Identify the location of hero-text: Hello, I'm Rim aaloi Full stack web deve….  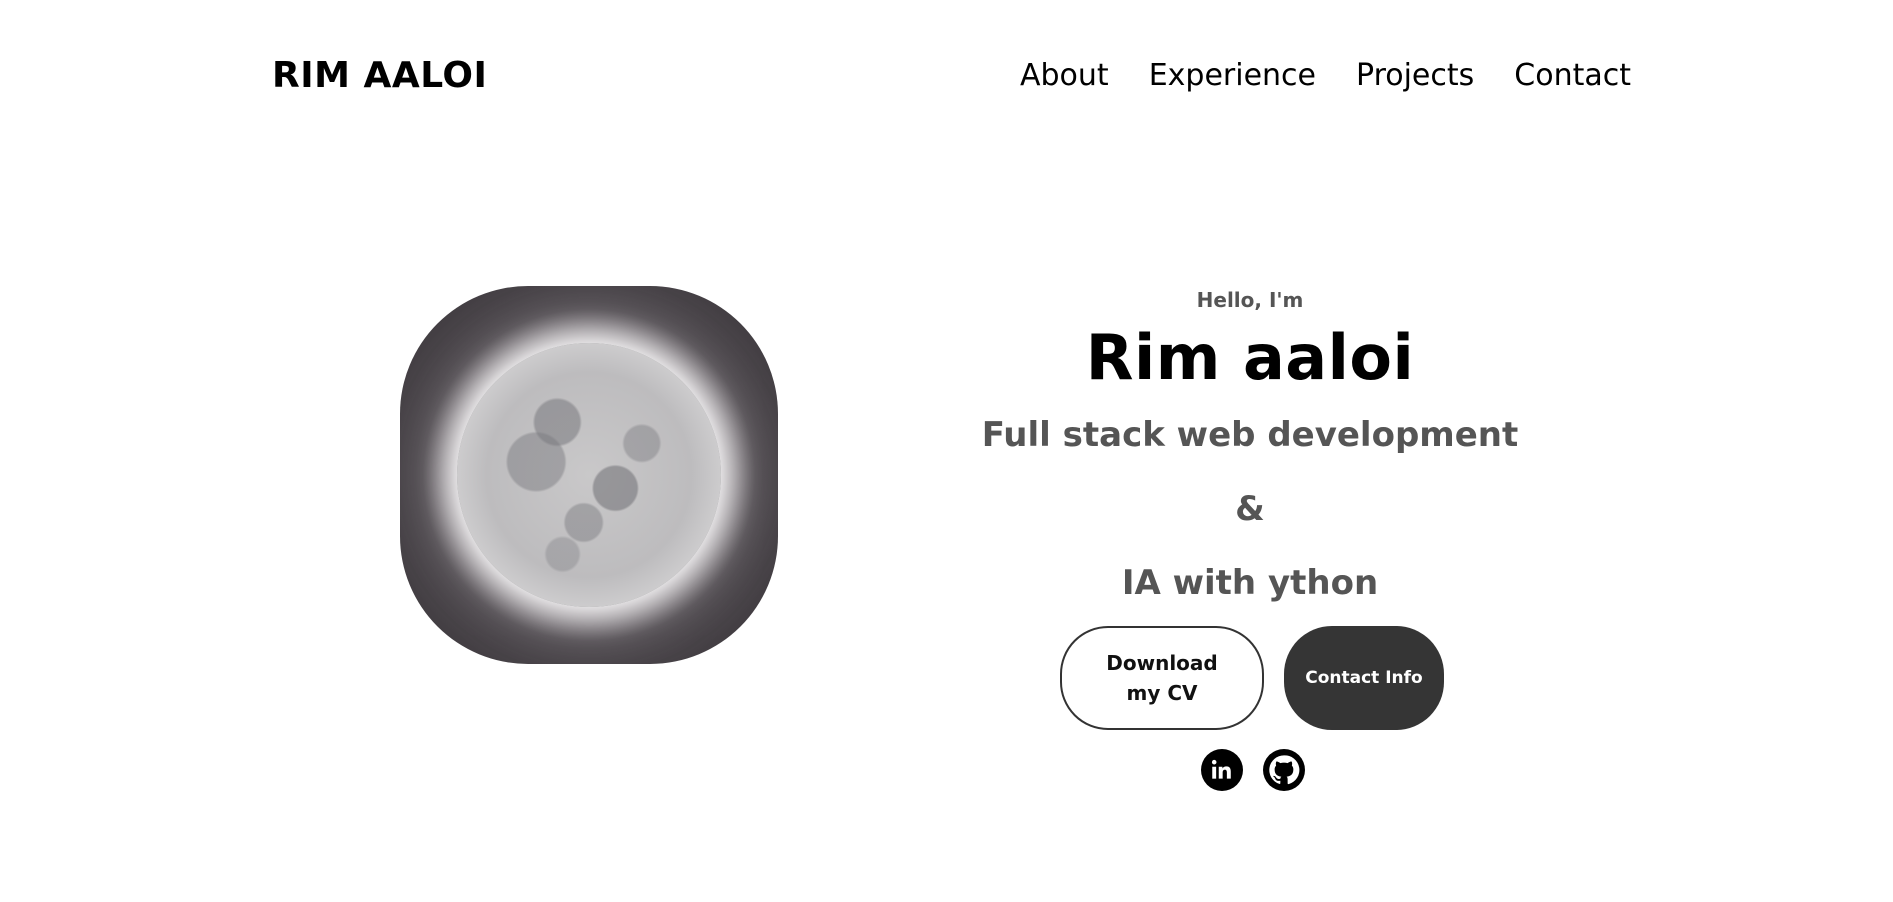
(1250, 450).